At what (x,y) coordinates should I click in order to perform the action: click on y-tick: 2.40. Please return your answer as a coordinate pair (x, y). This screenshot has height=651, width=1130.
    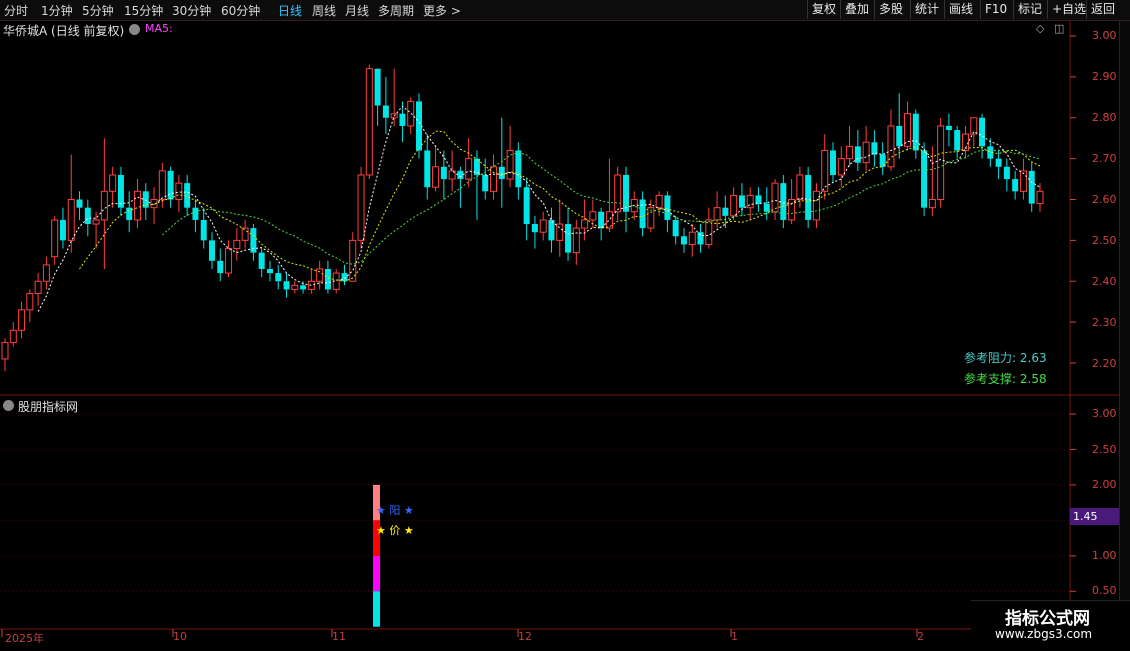
    Looking at the image, I should click on (1104, 281).